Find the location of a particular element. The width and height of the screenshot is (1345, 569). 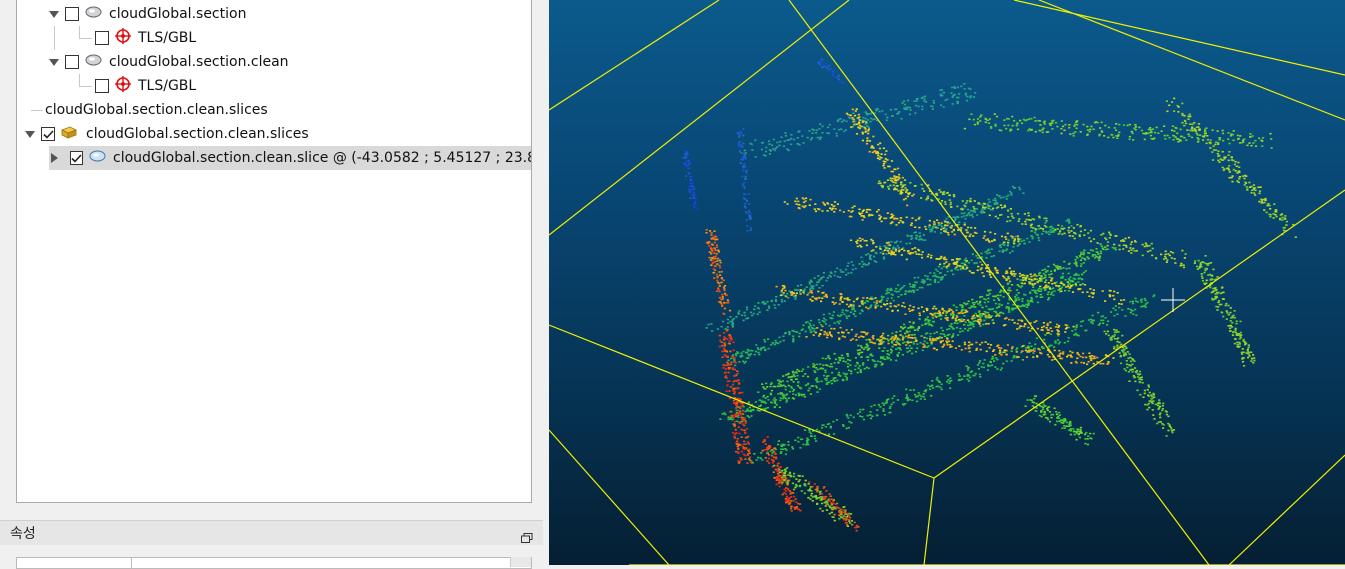

properties-dock-header: 속성 is located at coordinates (271, 532).